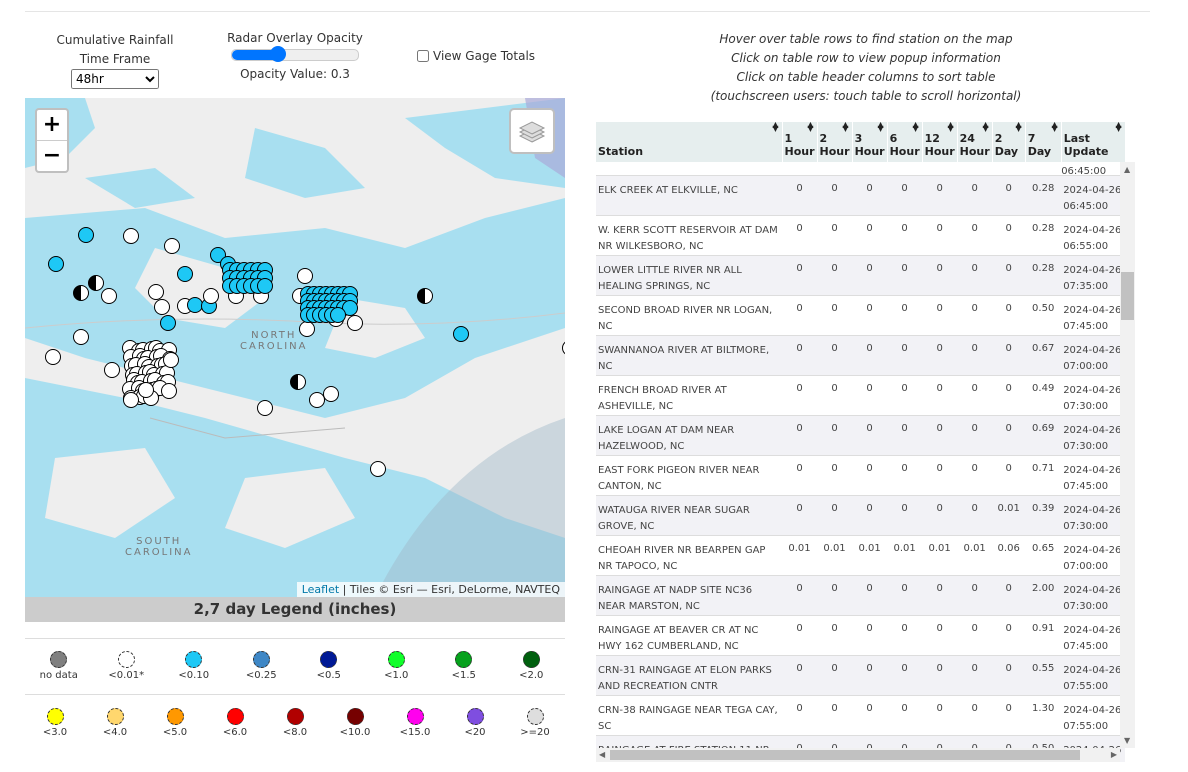  What do you see at coordinates (159, 547) in the screenshot?
I see `label-south-carolina: SOUTH CAROLINA` at bounding box center [159, 547].